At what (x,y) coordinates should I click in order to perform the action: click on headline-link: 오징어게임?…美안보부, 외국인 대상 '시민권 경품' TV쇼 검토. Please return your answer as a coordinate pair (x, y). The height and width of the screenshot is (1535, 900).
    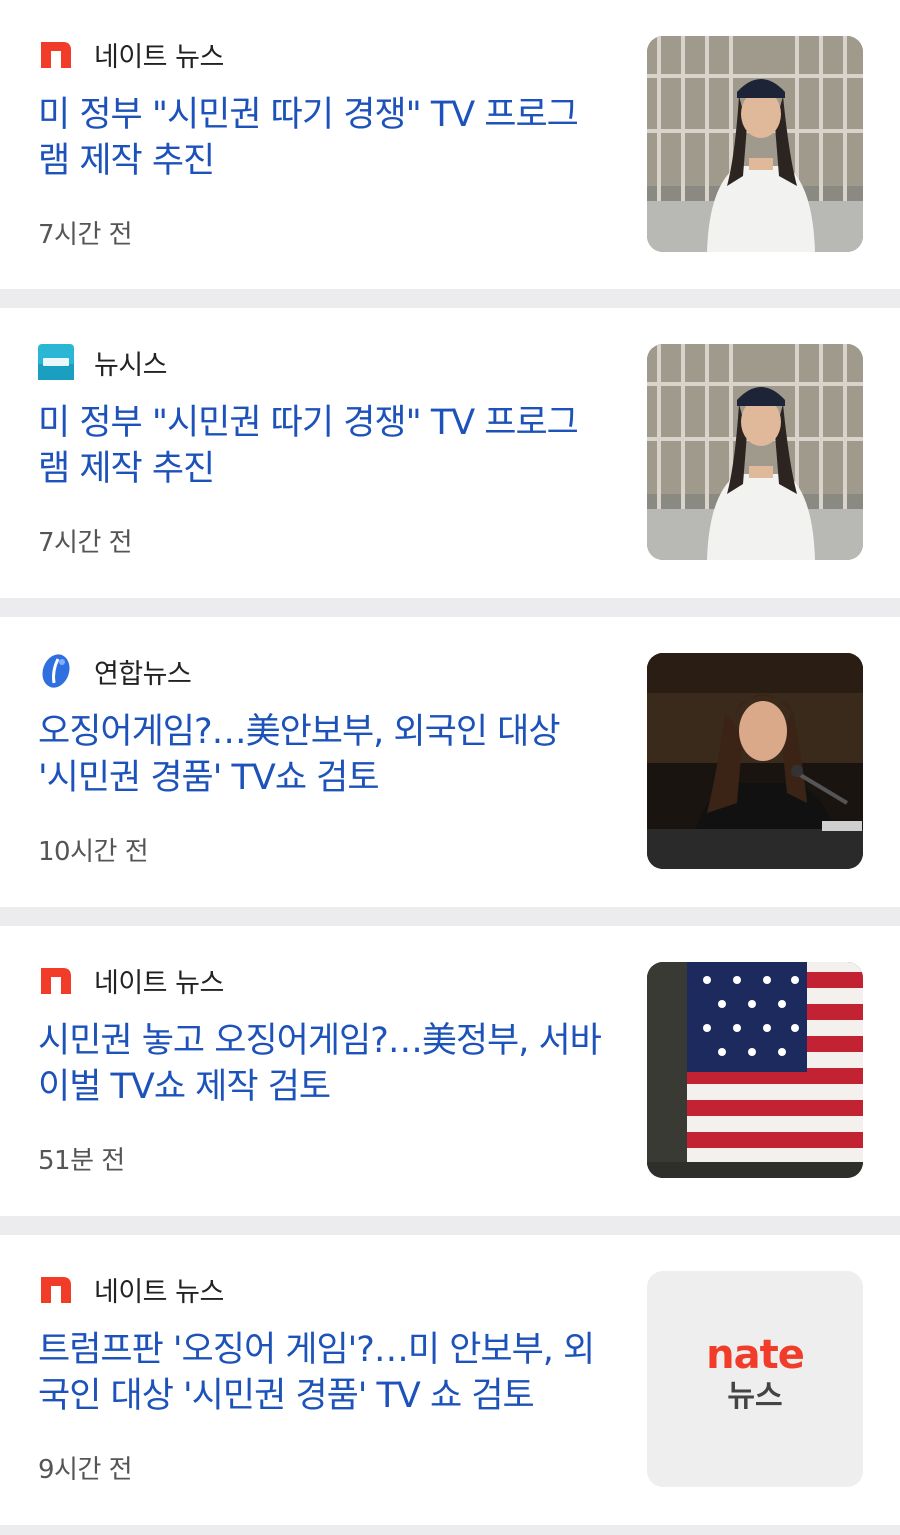
    Looking at the image, I should click on (323, 755).